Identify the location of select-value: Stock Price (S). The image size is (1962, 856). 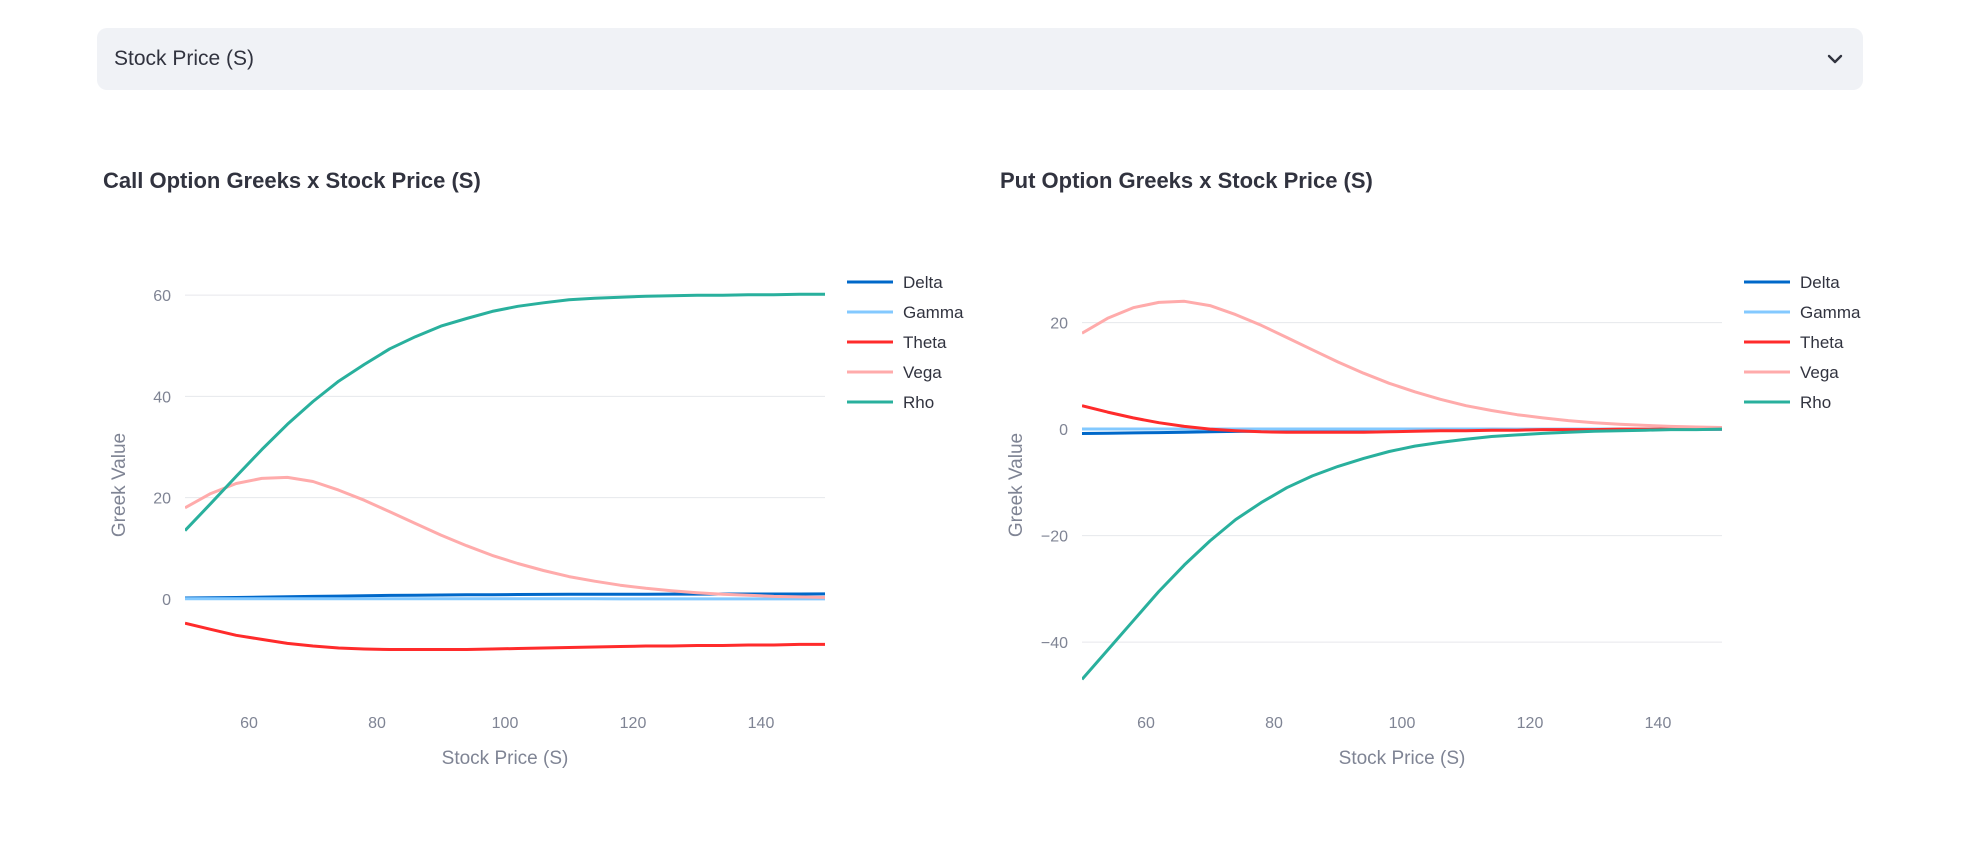
(184, 58).